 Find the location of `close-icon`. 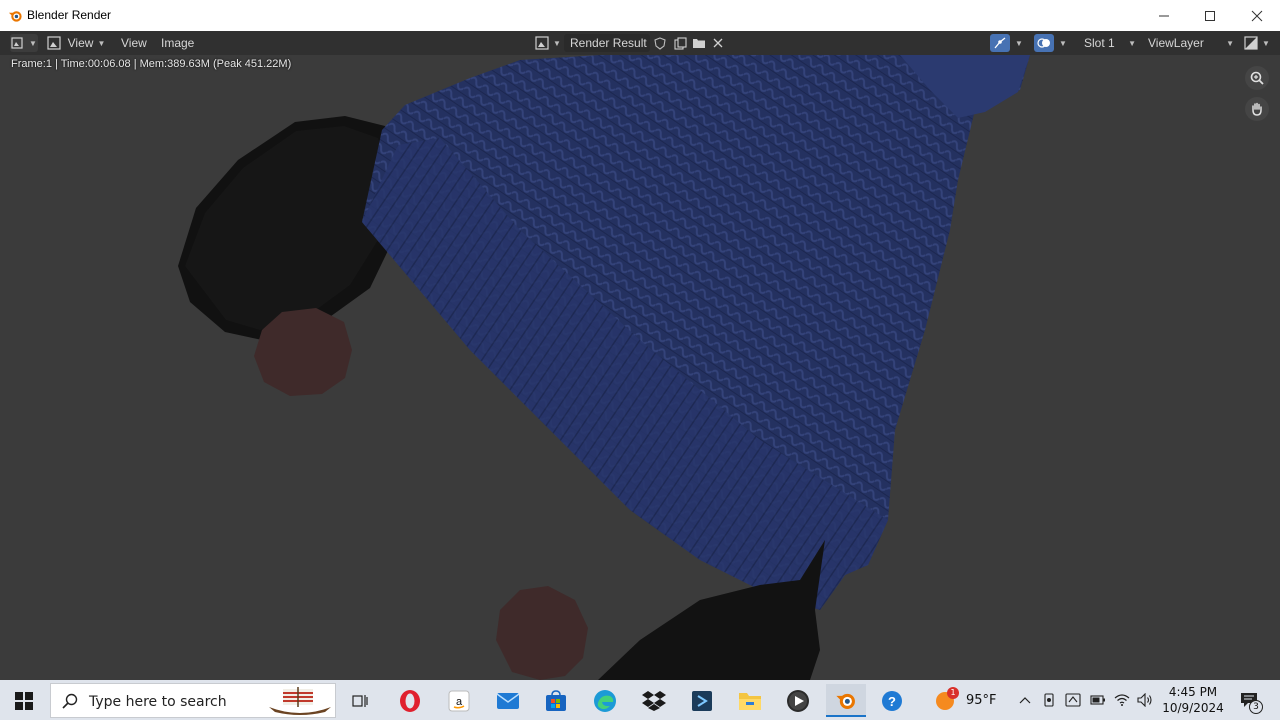

close-icon is located at coordinates (718, 43).